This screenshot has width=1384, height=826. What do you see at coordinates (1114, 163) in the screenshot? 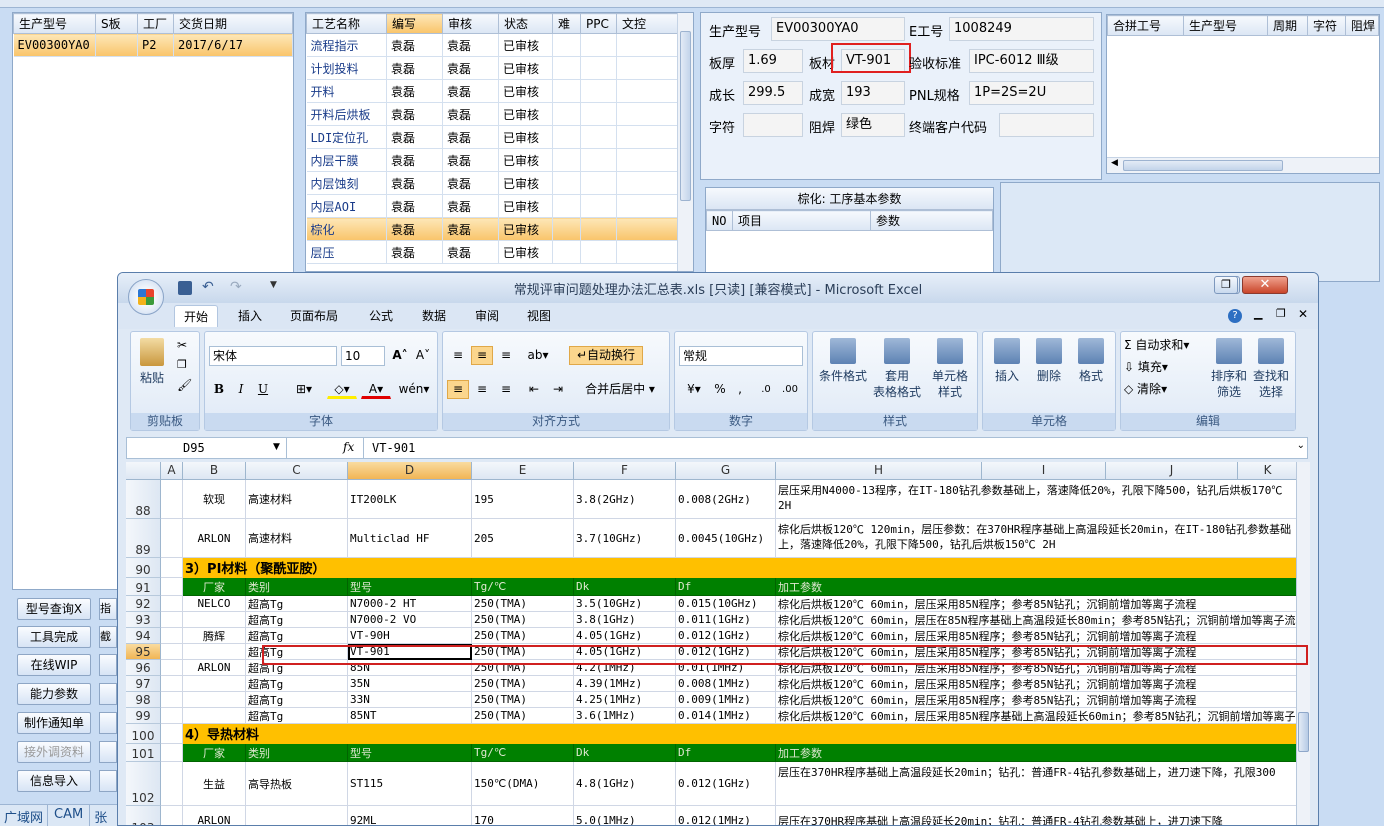
I see `scroll-left-icon: ◀` at bounding box center [1114, 163].